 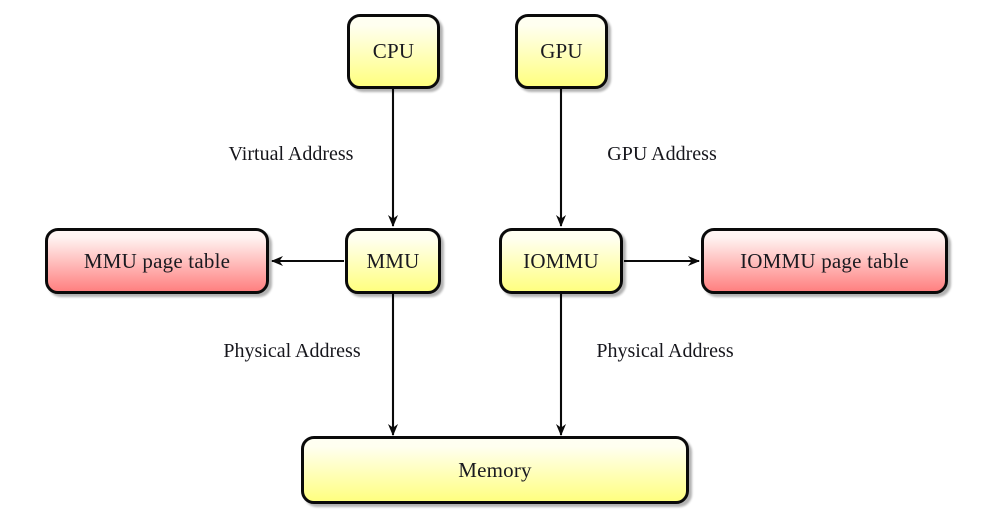 What do you see at coordinates (292, 351) in the screenshot?
I see `edge-label-physical-address-left: Physical Address` at bounding box center [292, 351].